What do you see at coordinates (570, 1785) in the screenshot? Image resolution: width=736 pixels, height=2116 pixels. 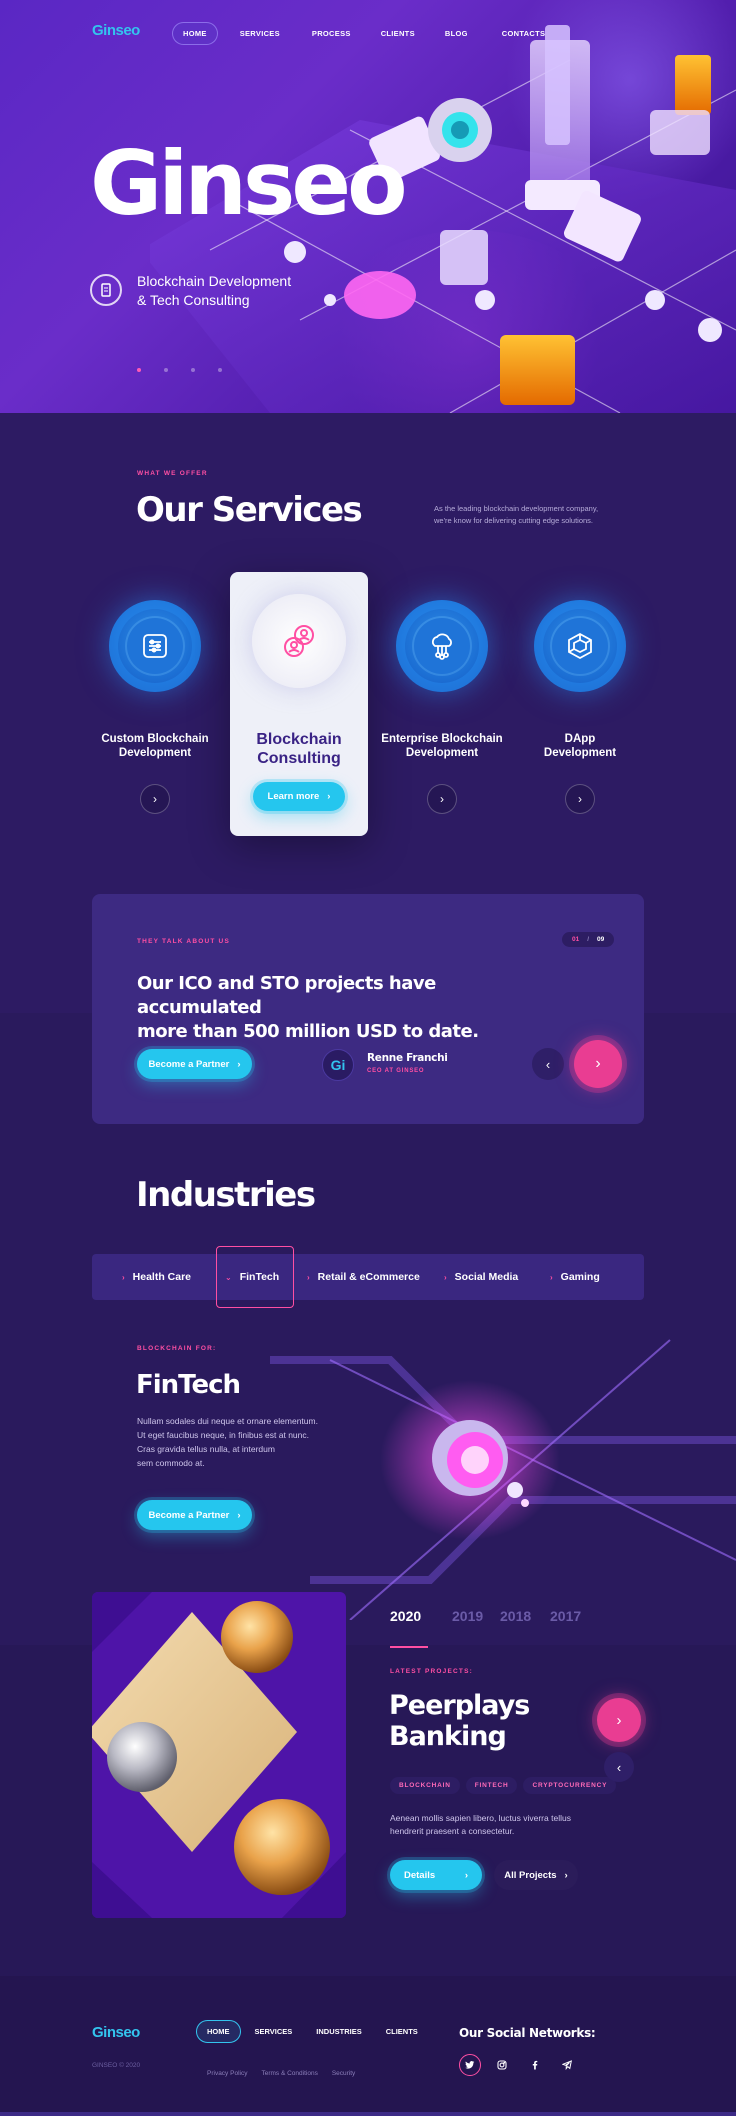 I see `chip-cryptocurrency: CRYPTOCURRENCY` at bounding box center [570, 1785].